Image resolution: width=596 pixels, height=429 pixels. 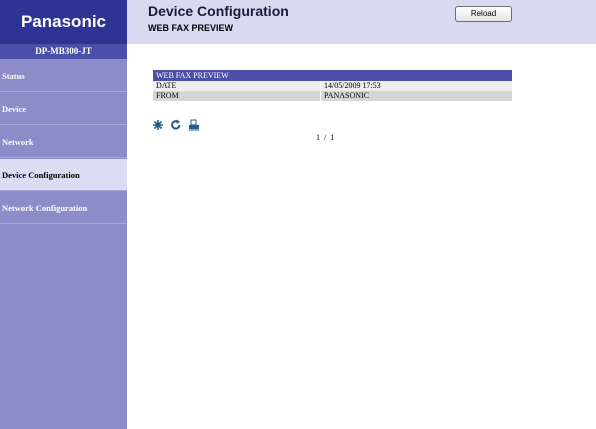 I want to click on rotate-icon, so click(x=176, y=124).